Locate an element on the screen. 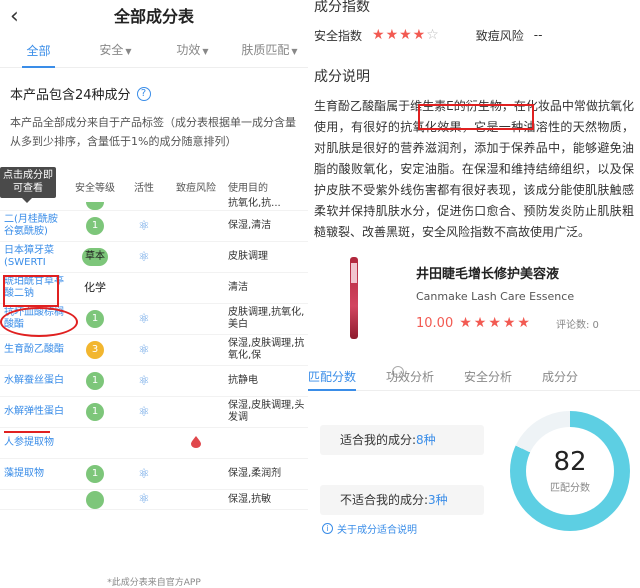 This screenshot has width=640, height=588. table-row: 日本獐牙菜(SWERTI 草本 ⚛ 皮肤调理 is located at coordinates (154, 257).